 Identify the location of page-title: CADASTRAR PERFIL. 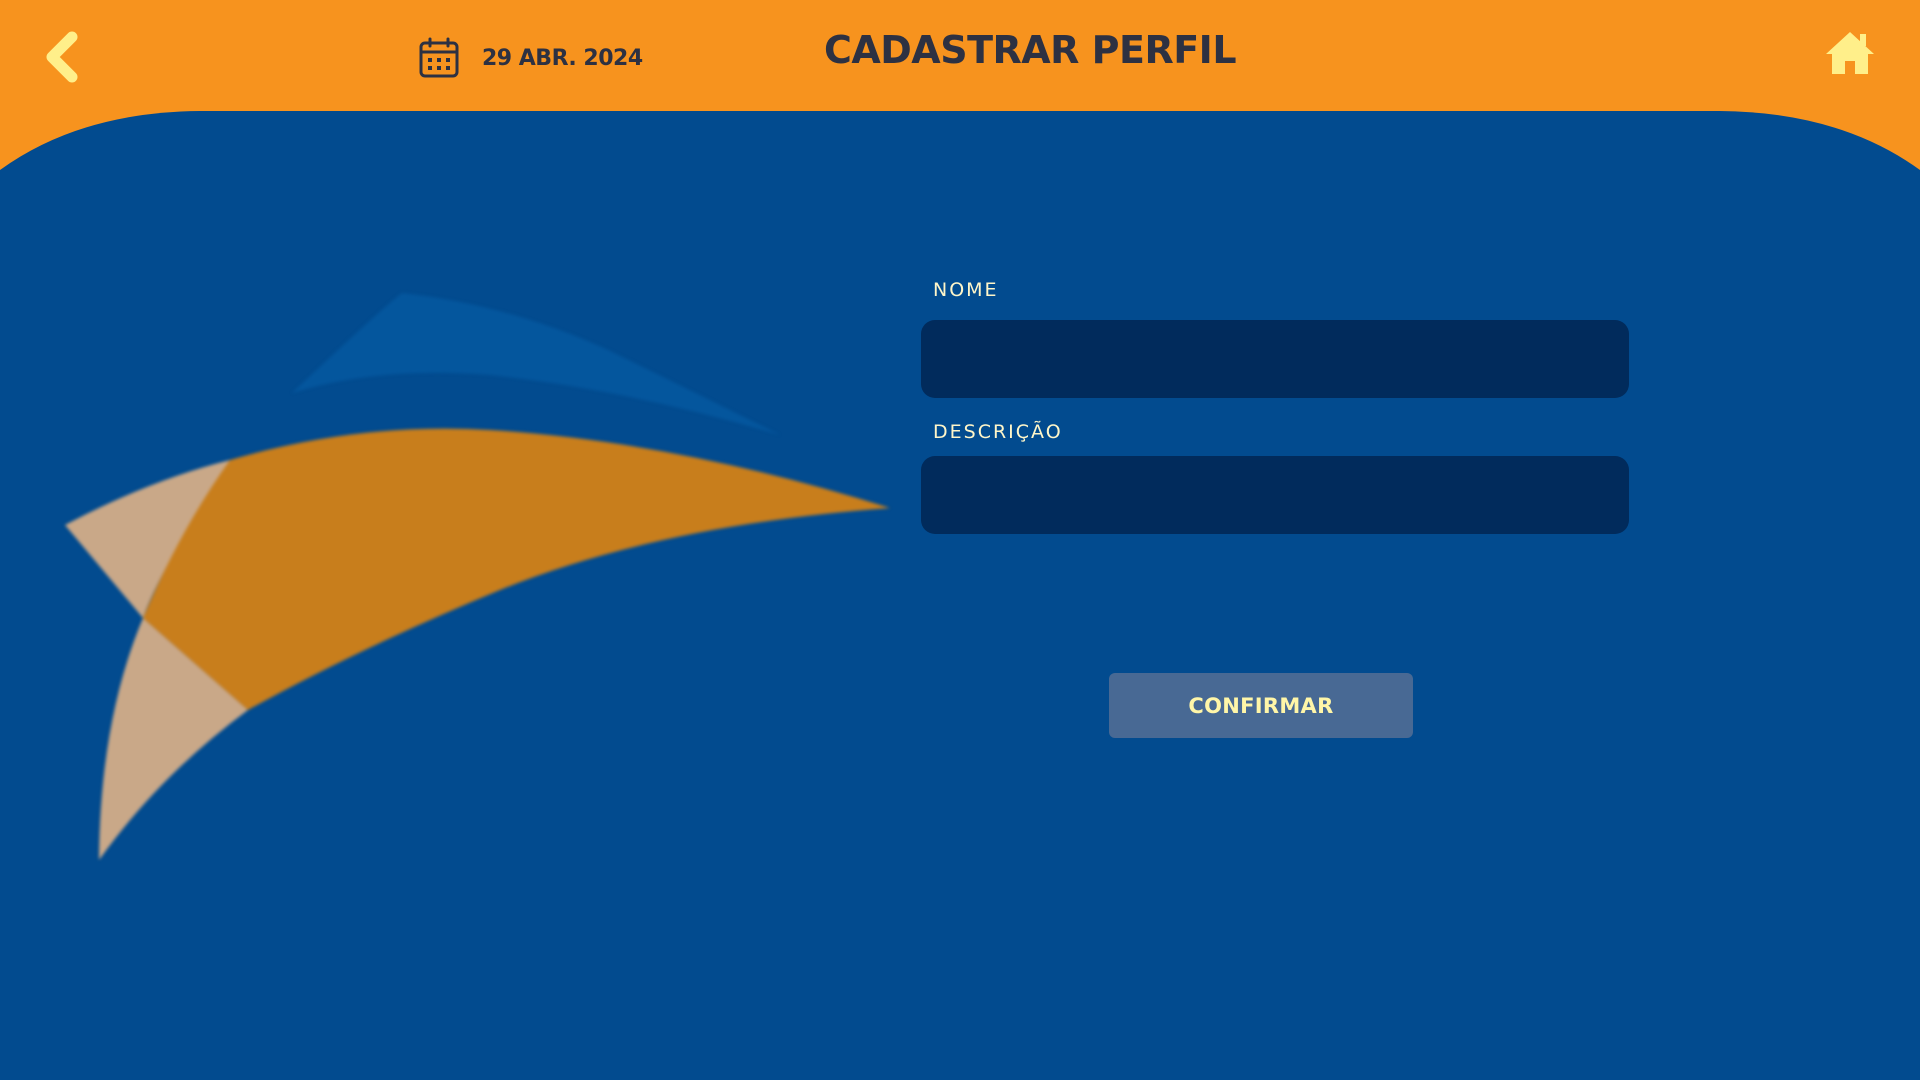
(1030, 50).